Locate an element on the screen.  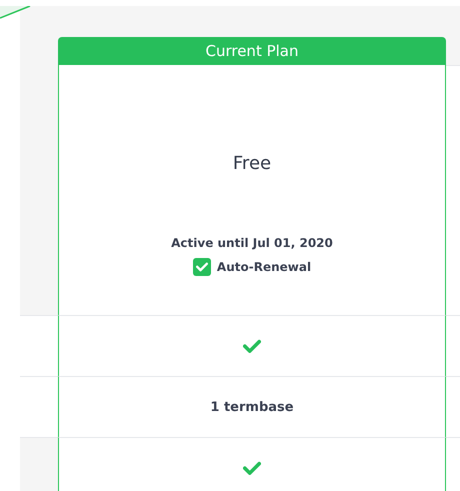
auto-renewal-checkbox is located at coordinates (201, 267).